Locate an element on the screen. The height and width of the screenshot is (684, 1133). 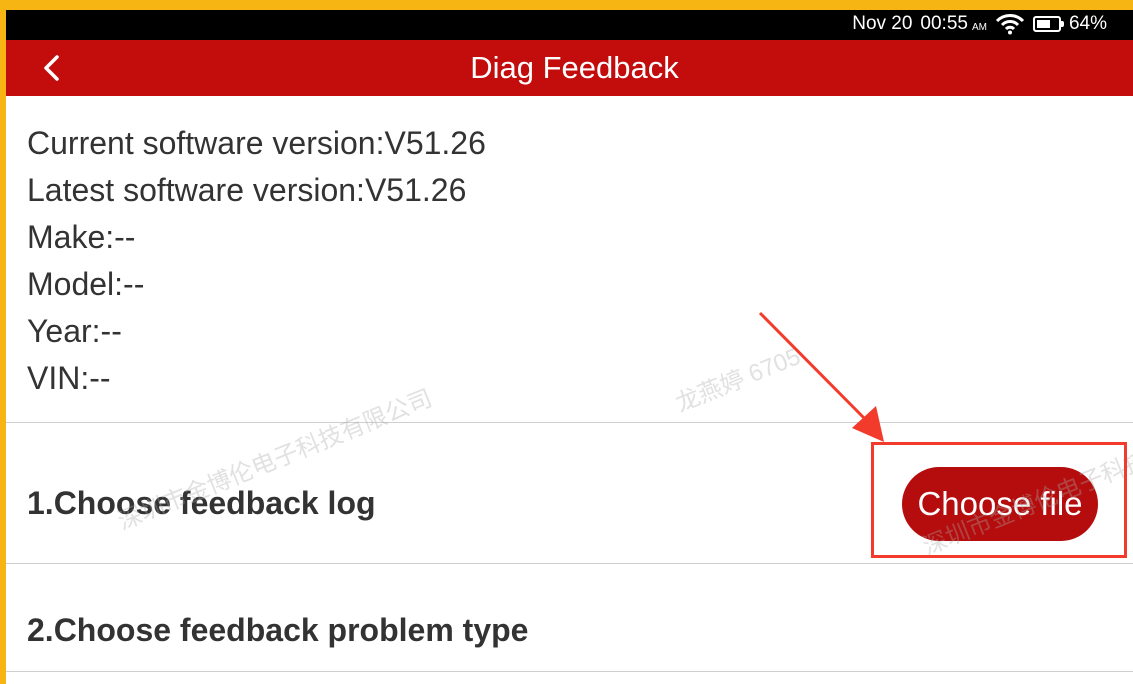
status-ampm: AM is located at coordinates (979, 27).